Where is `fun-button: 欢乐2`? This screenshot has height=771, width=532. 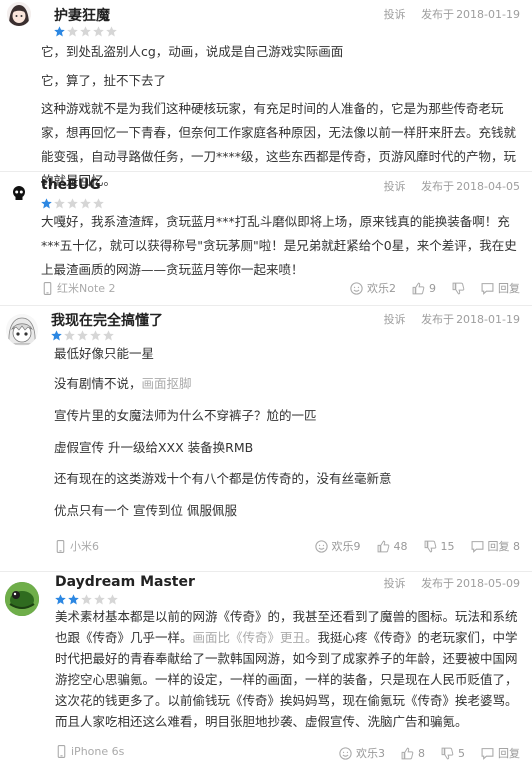 fun-button: 欢乐2 is located at coordinates (373, 288).